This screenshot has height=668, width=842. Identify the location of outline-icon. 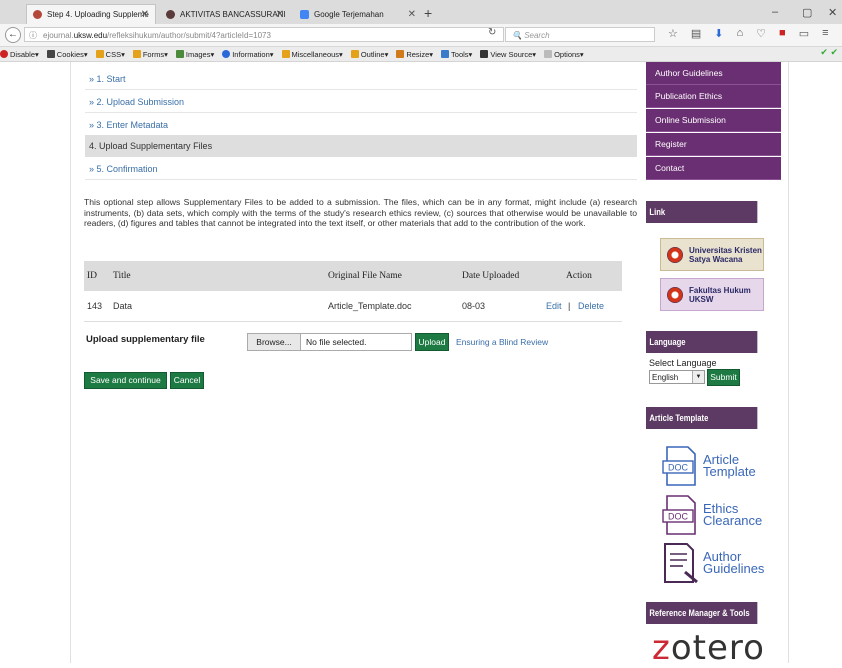
(354, 54).